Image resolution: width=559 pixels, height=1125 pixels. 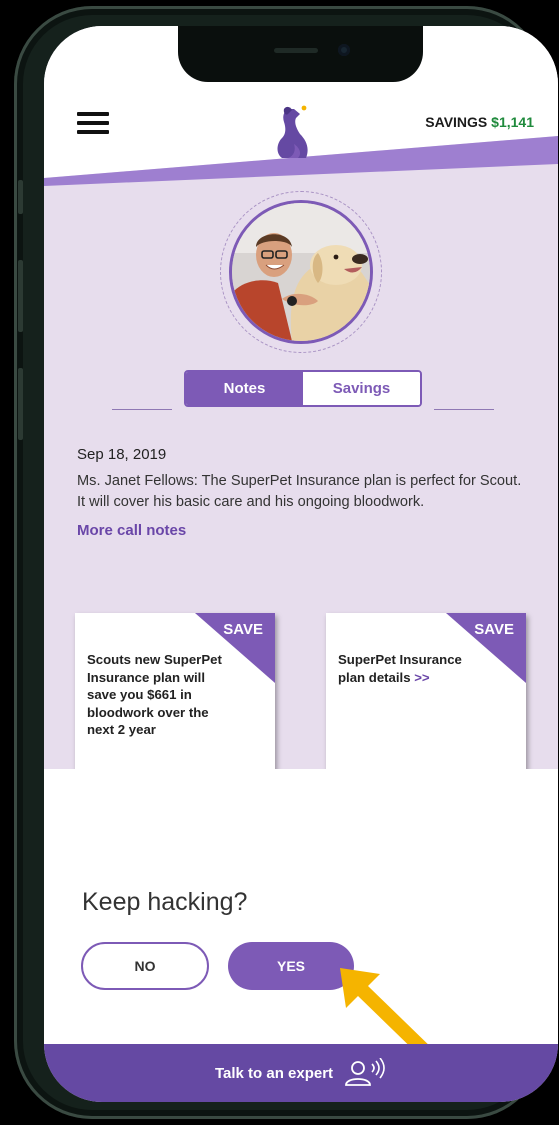 What do you see at coordinates (93, 123) in the screenshot?
I see `hamburger-menu-icon` at bounding box center [93, 123].